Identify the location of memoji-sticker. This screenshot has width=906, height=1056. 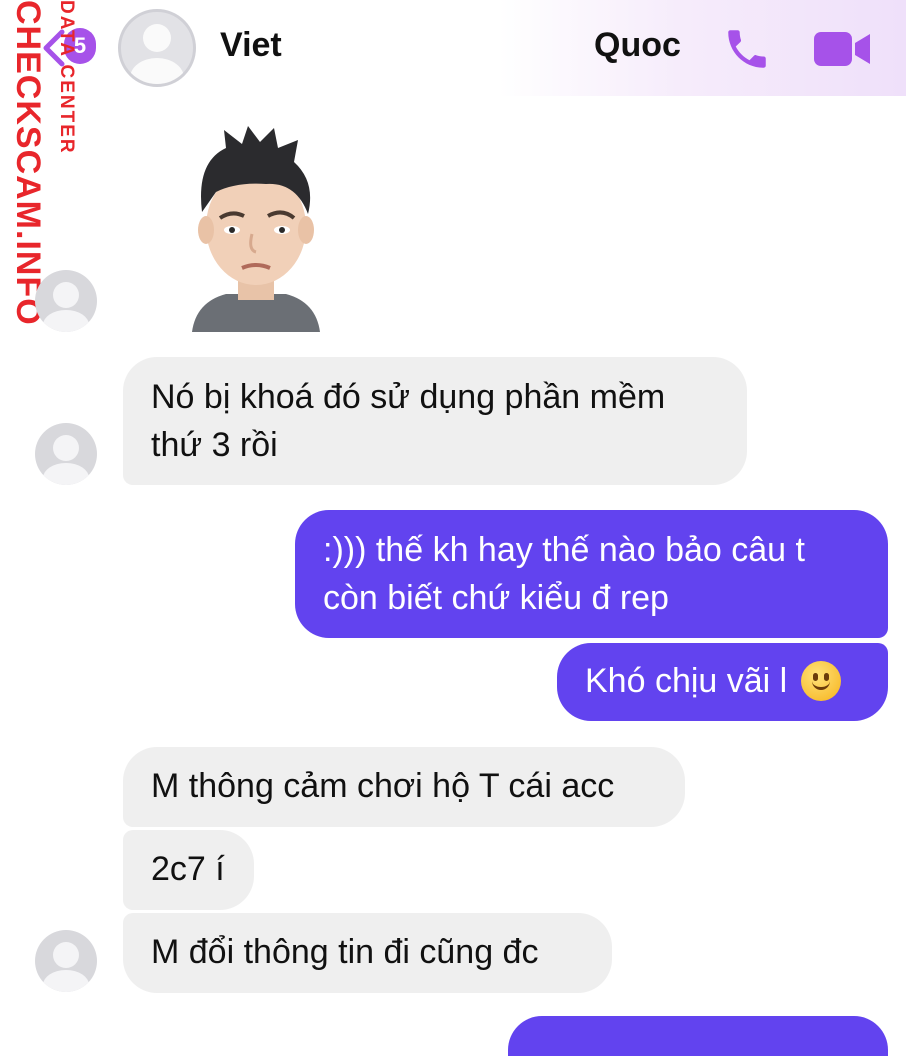
(256, 227).